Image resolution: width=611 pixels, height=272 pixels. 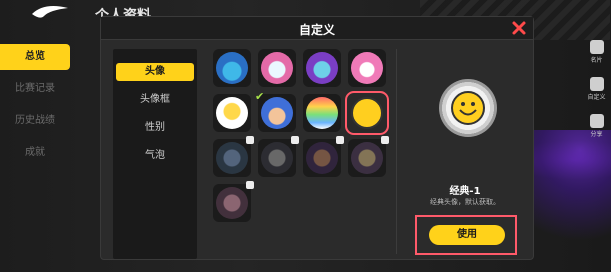 I want to click on share-icon, so click(x=596, y=121).